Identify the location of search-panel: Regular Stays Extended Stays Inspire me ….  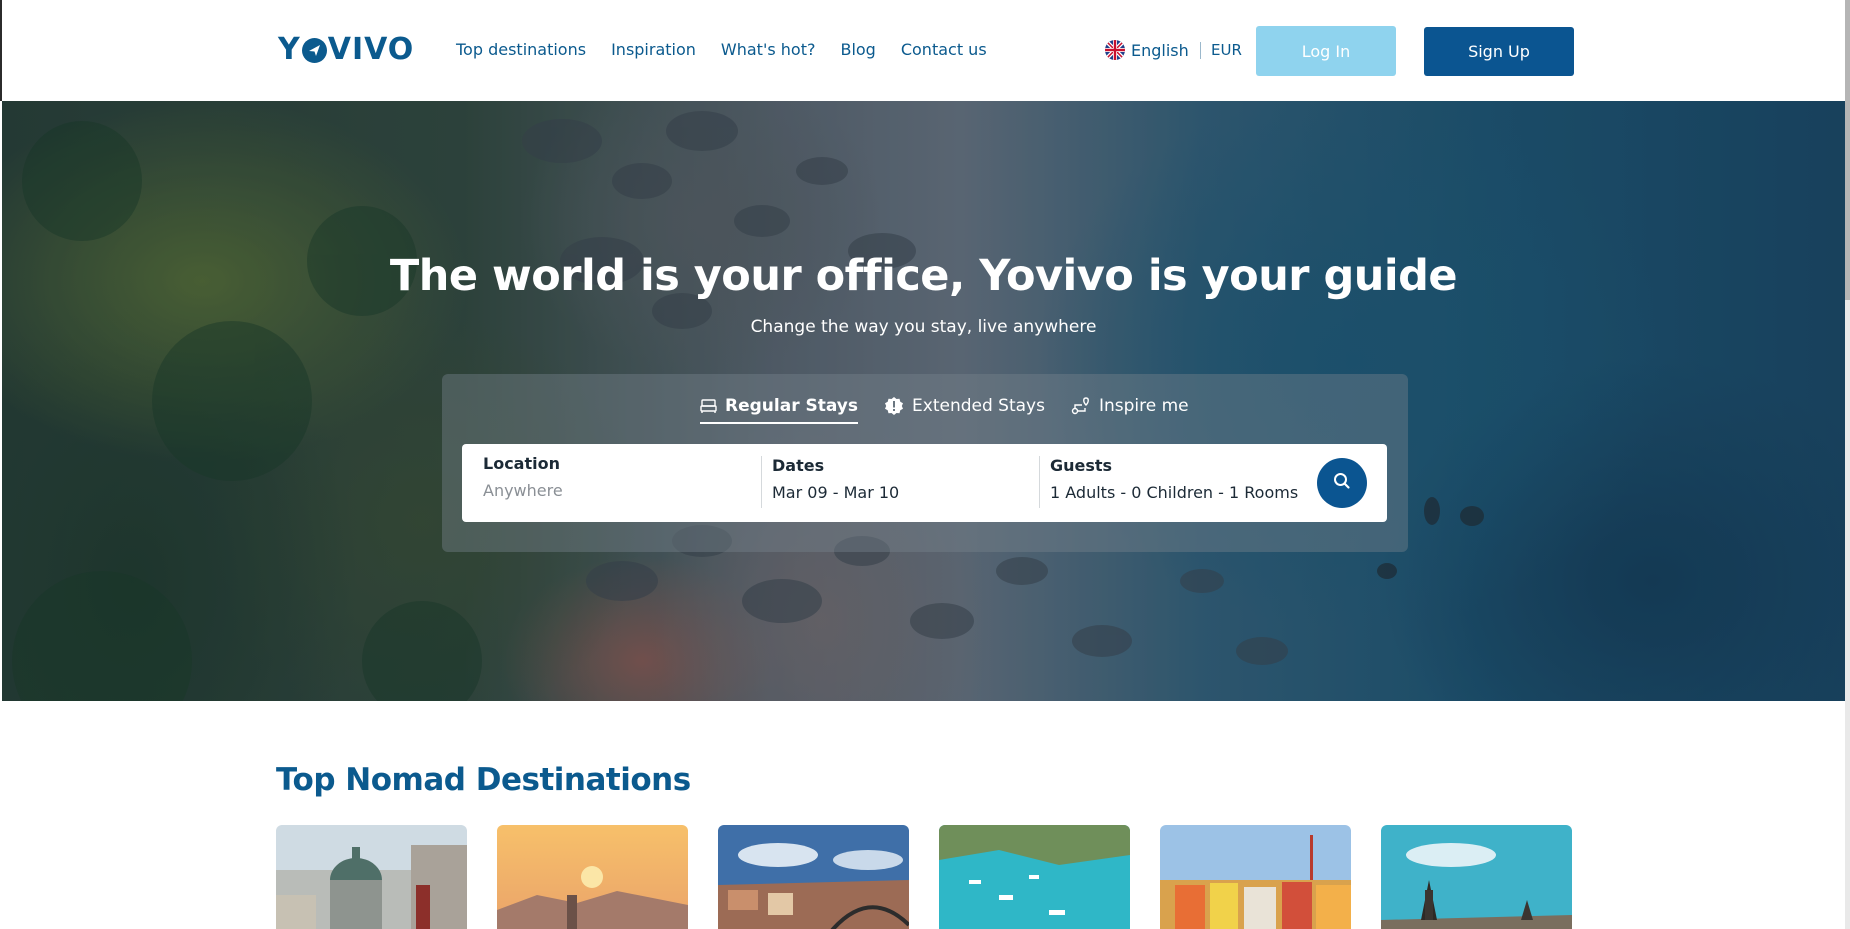
(925, 463).